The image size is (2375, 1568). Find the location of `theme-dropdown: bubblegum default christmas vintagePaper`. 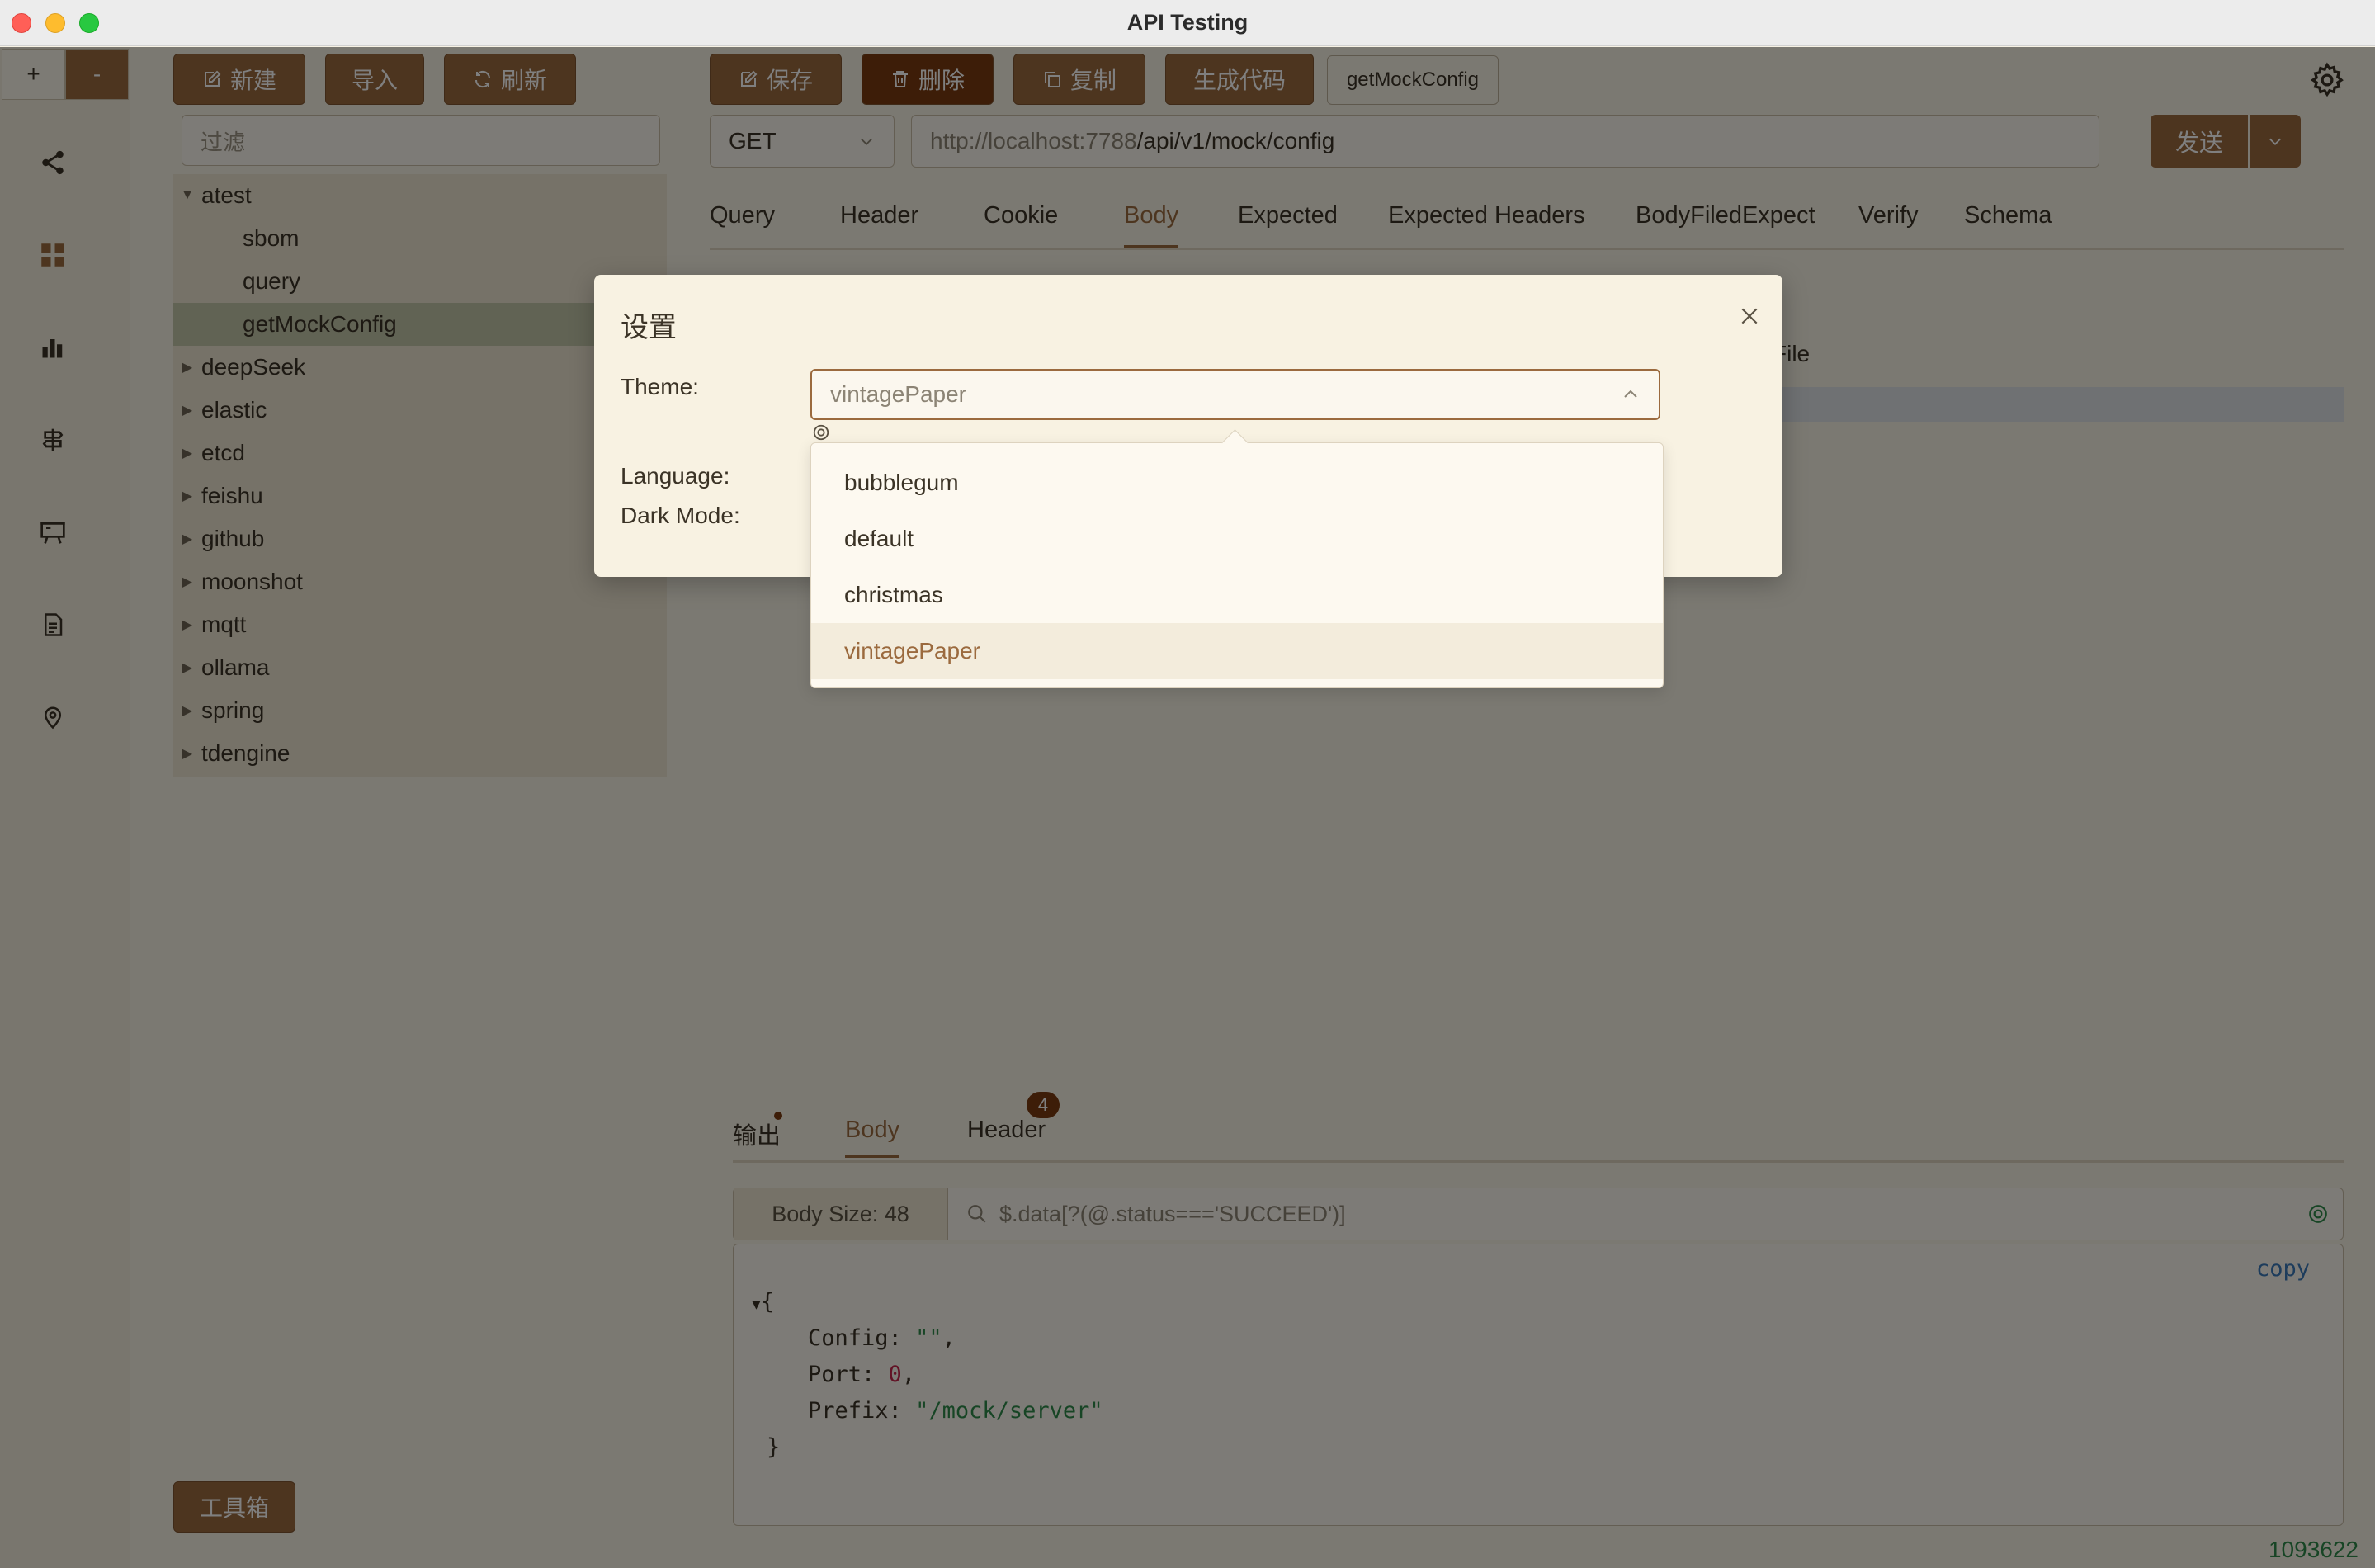

theme-dropdown: bubblegum default christmas vintagePaper is located at coordinates (1237, 565).